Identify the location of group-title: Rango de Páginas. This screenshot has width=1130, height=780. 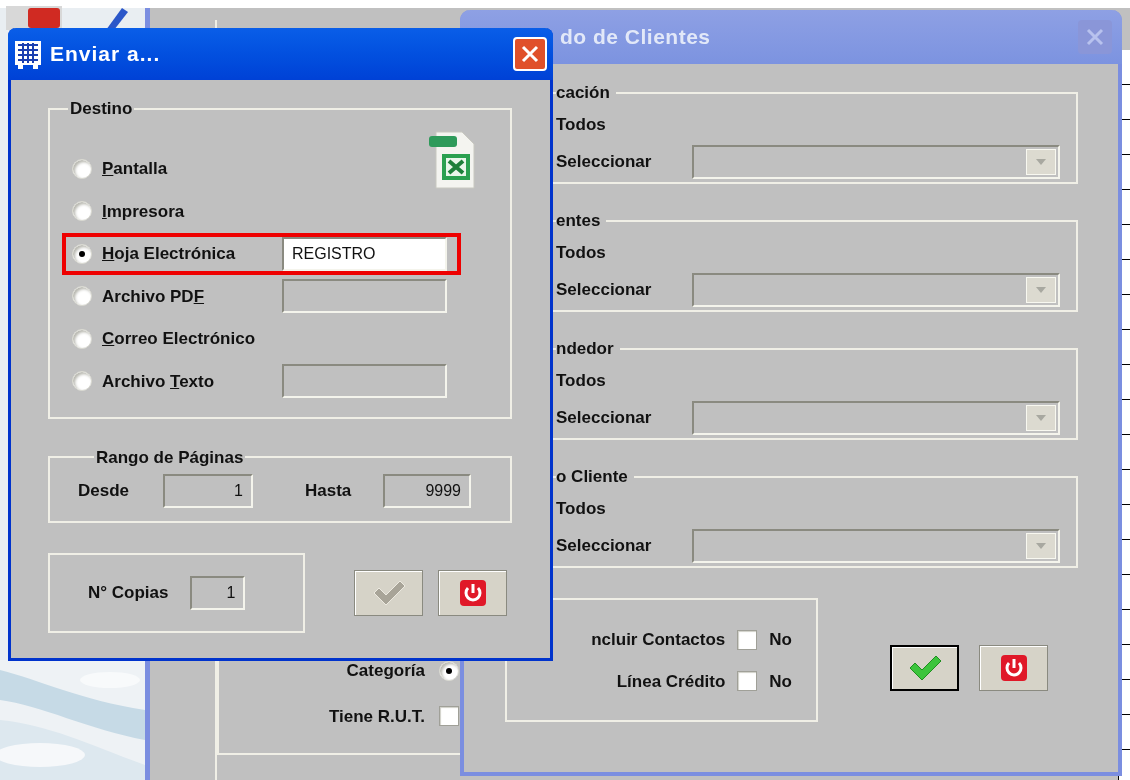
(170, 457).